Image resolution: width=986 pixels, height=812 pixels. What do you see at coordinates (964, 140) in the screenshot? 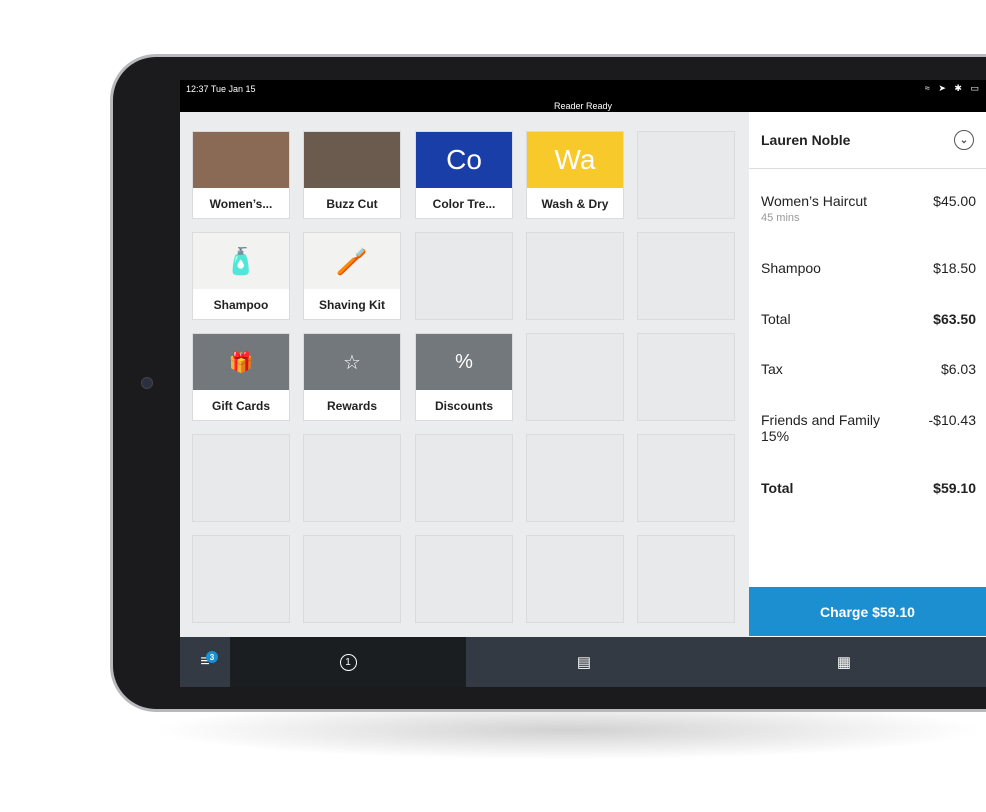
I see `chevron-down-icon: ⌄` at bounding box center [964, 140].